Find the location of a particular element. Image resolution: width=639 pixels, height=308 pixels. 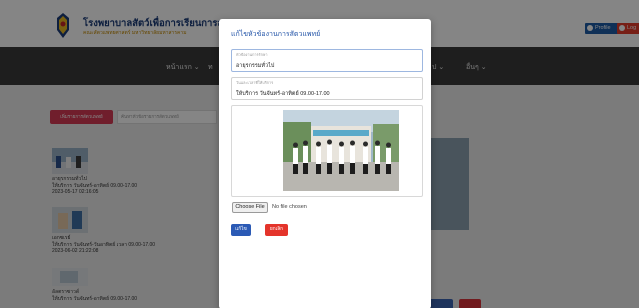

service-name-field: หัวข้องานการรักษา อายุรกรรมทั่วไป is located at coordinates (327, 60).